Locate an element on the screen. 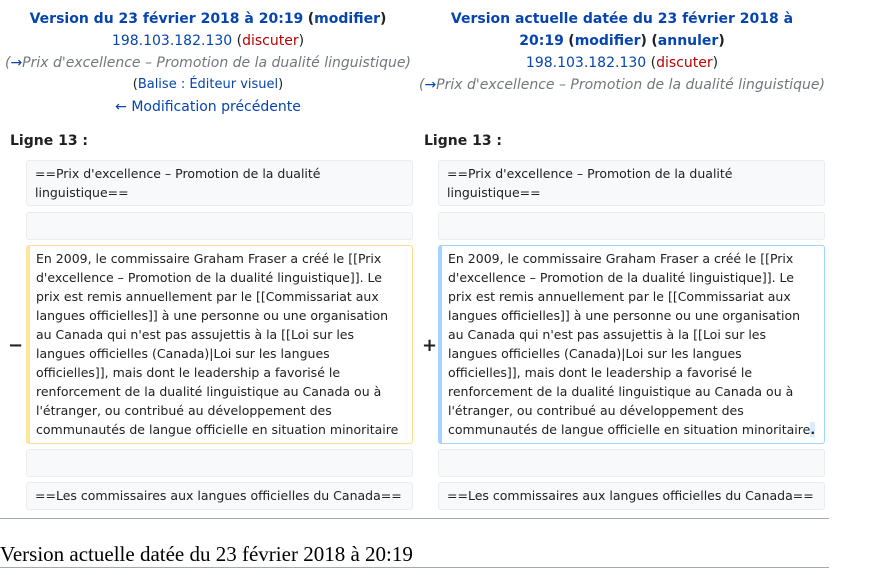 Image resolution: width=874 pixels, height=575 pixels. previous-edit-link: ← Modification précédente is located at coordinates (208, 107).